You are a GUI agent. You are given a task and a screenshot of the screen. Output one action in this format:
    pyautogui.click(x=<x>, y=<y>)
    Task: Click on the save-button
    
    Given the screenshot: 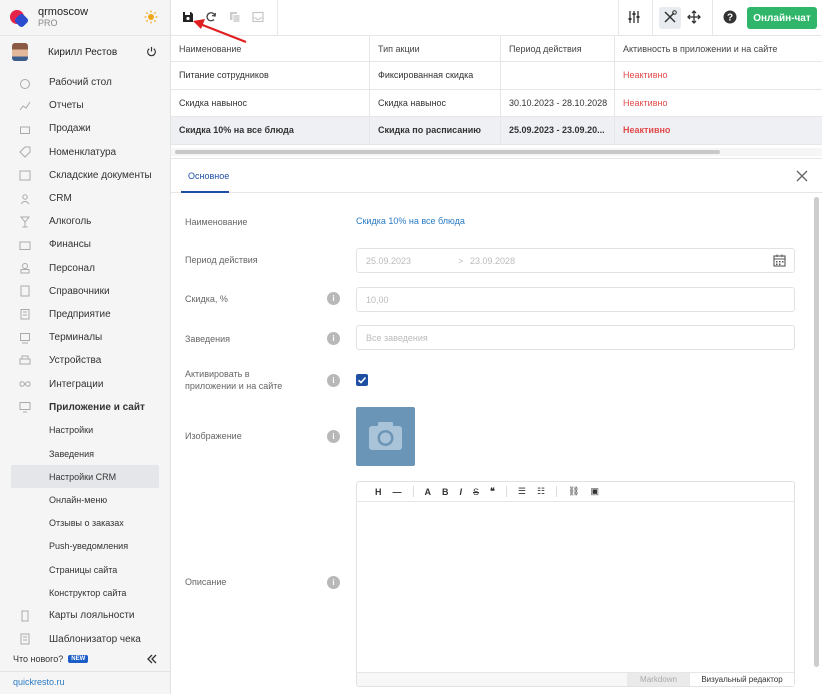 What is the action you would take?
    pyautogui.click(x=188, y=17)
    